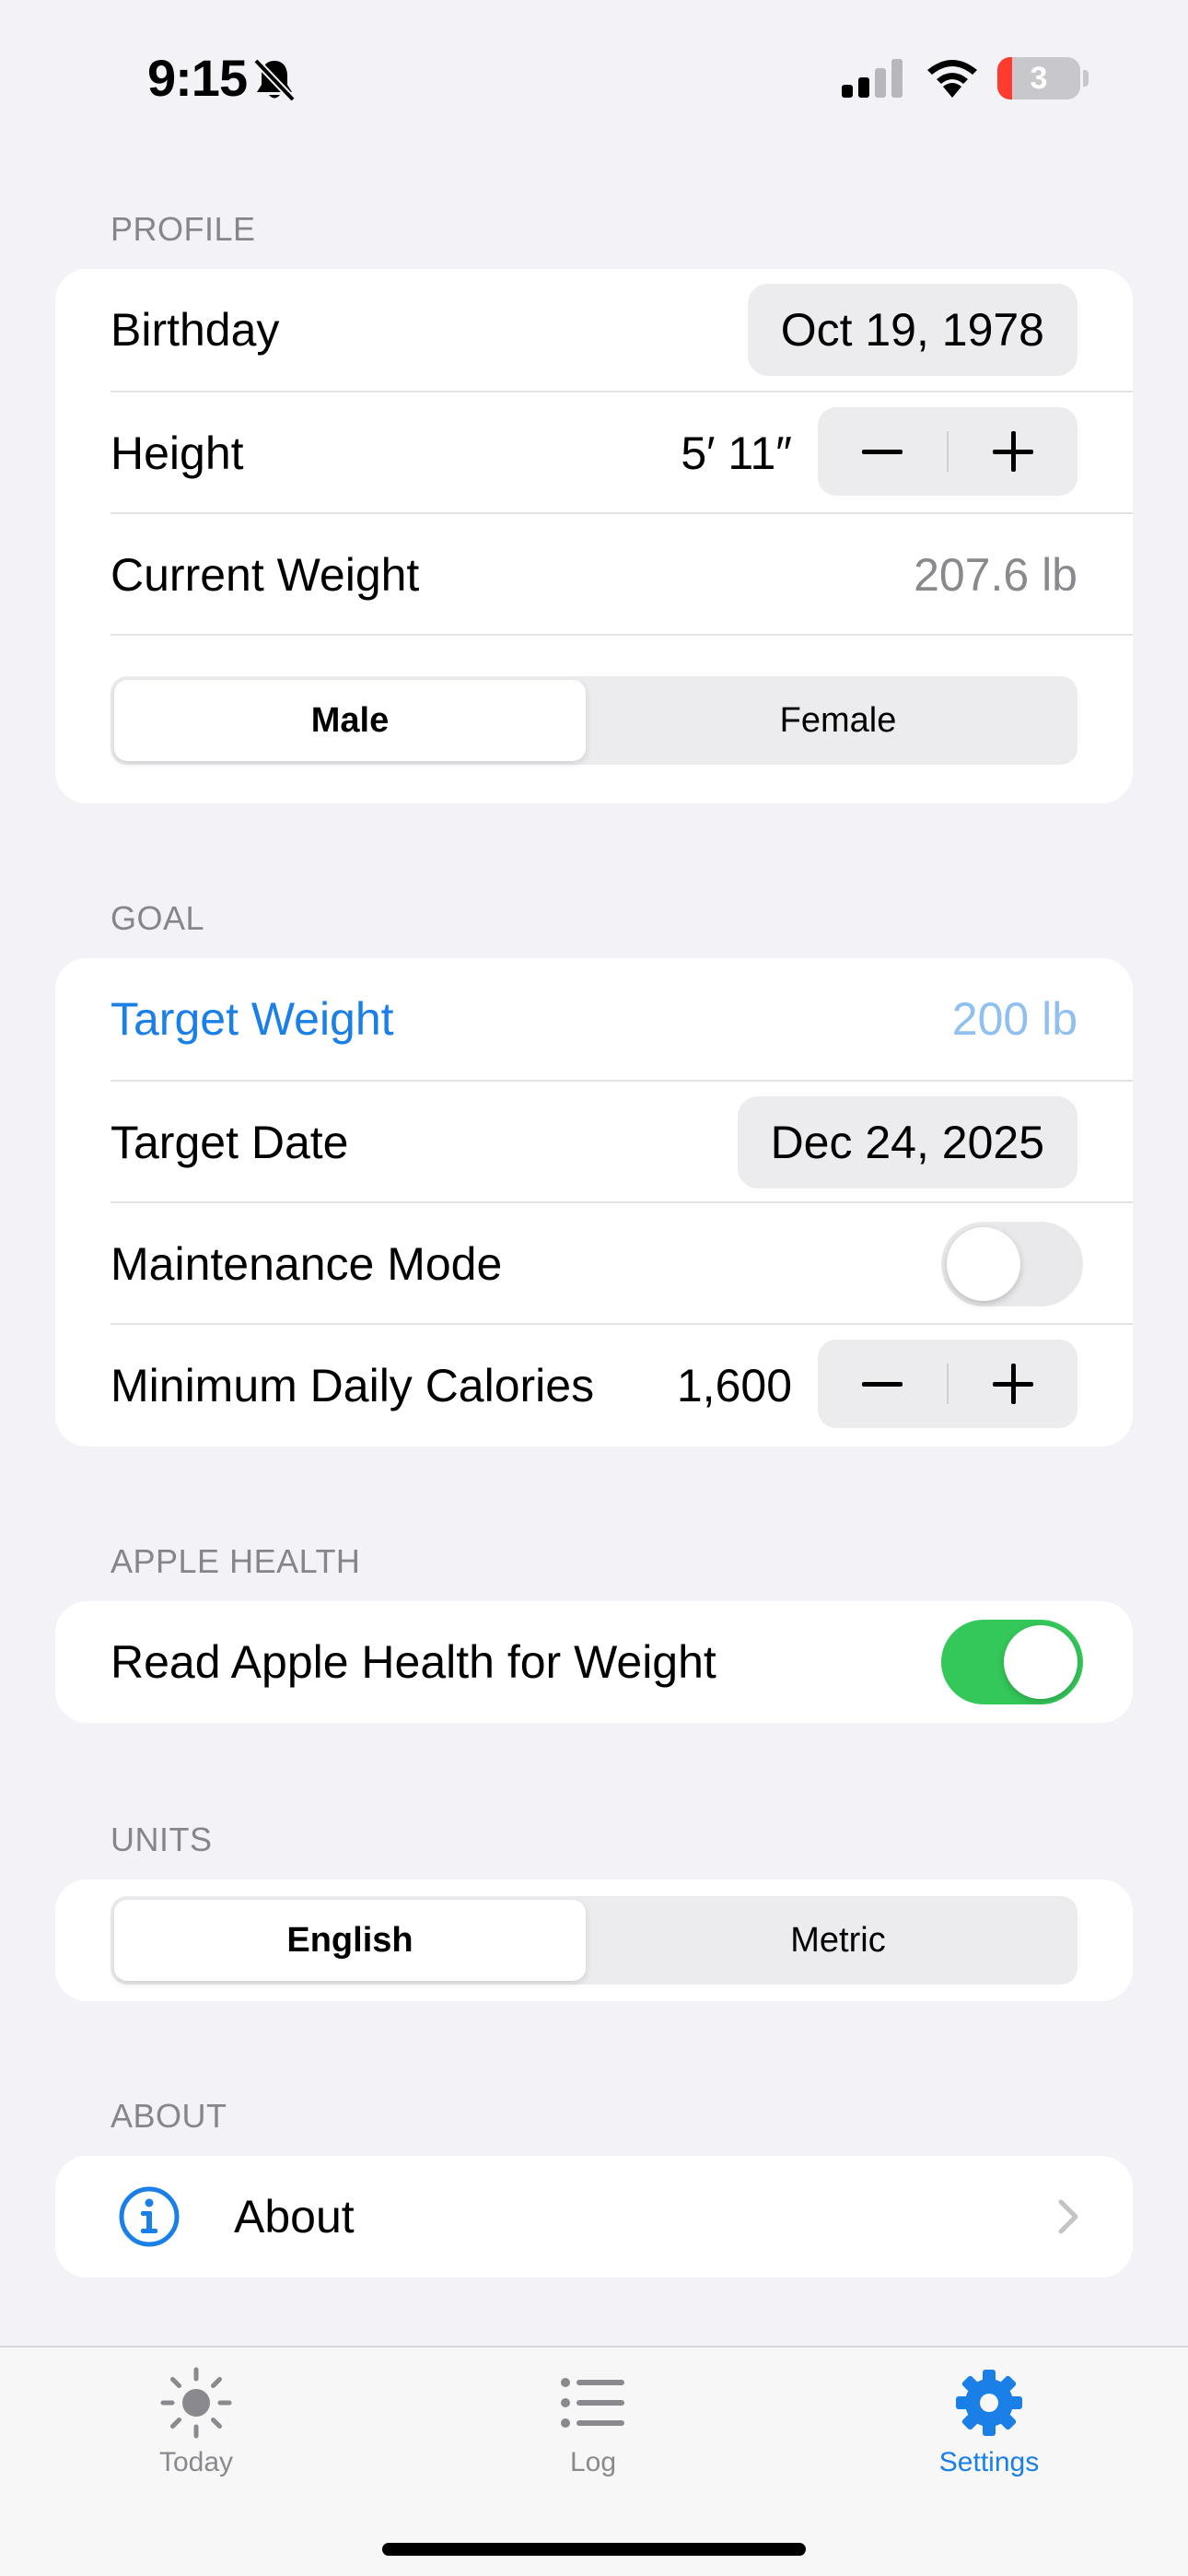 The width and height of the screenshot is (1188, 2576). Describe the element at coordinates (169, 2116) in the screenshot. I see `about-header: ABOUT` at that location.